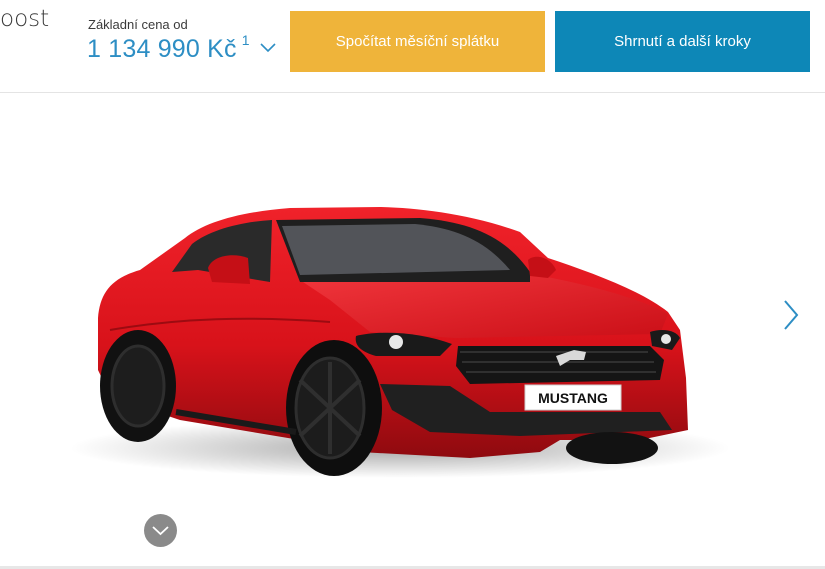 The width and height of the screenshot is (825, 569). I want to click on model-title: oost, so click(25, 19).